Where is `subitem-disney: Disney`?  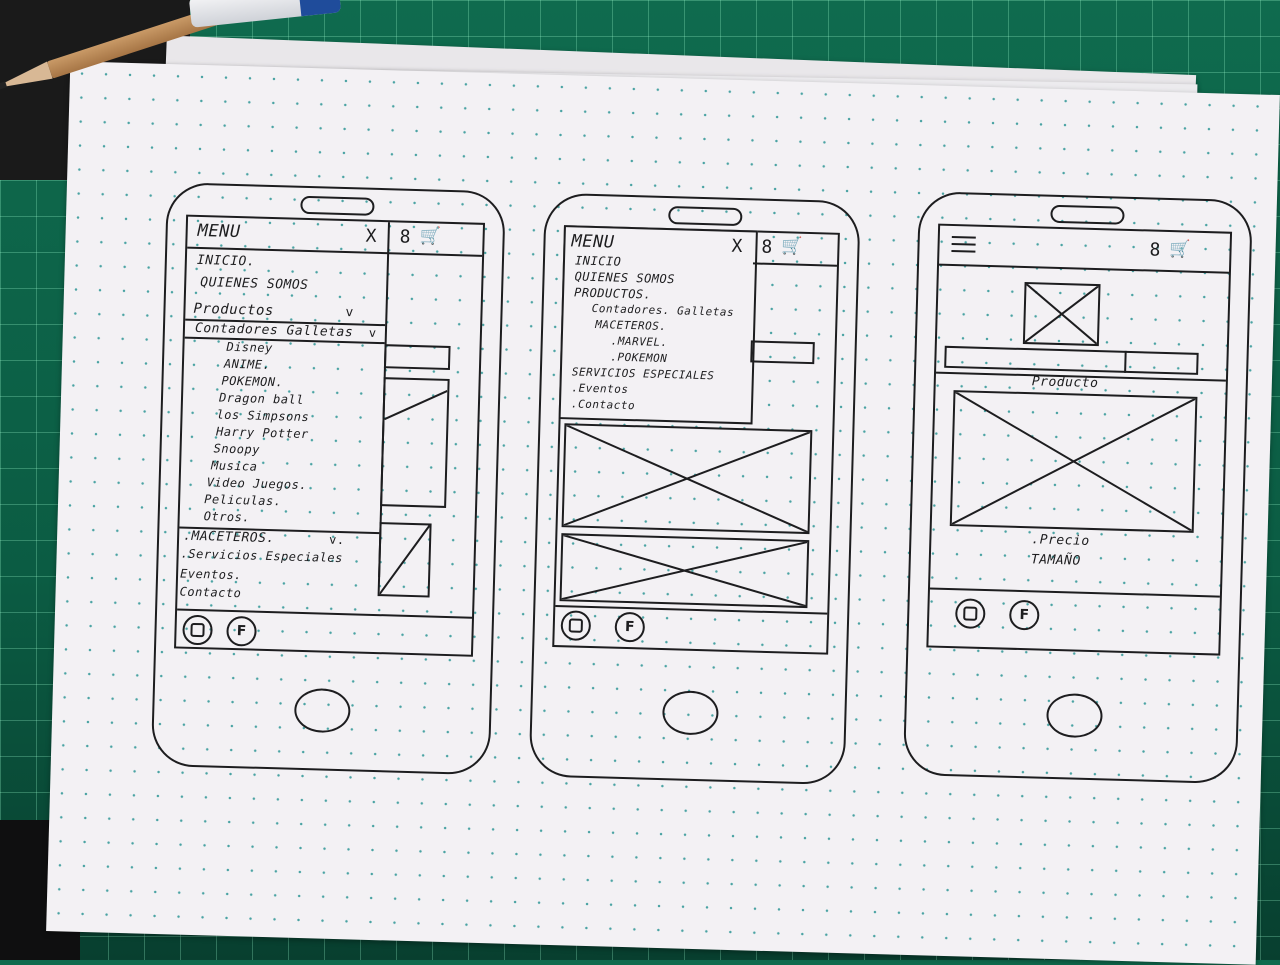 subitem-disney: Disney is located at coordinates (249, 347).